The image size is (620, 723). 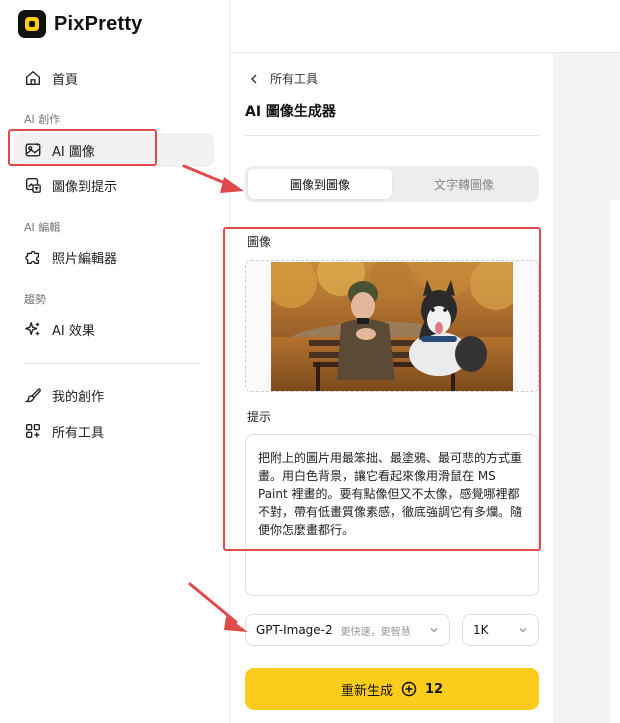 I want to click on regenerate-button: 重新生成 12, so click(x=392, y=689).